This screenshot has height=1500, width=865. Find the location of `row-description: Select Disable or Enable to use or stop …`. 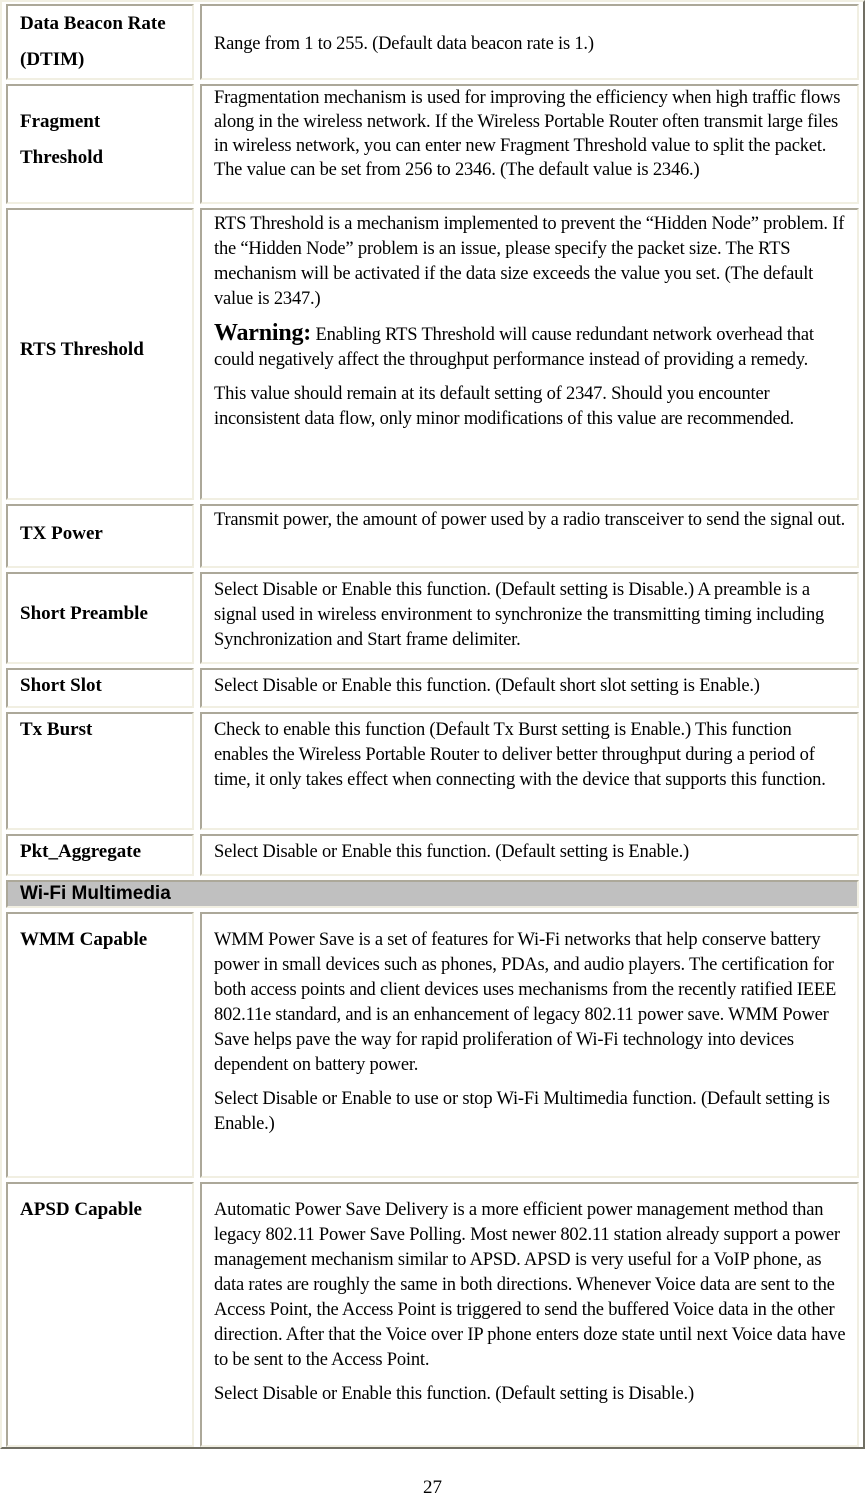

row-description: Select Disable or Enable to use or stop … is located at coordinates (522, 1111).